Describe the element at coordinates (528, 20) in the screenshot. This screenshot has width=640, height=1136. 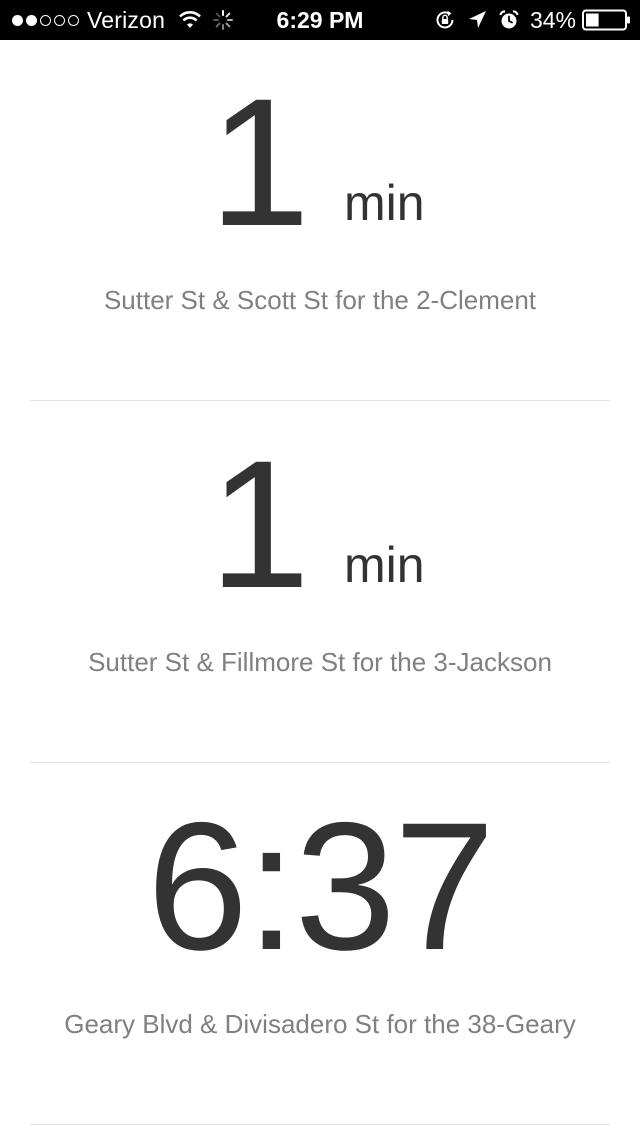
I see `status-right: 34%` at that location.